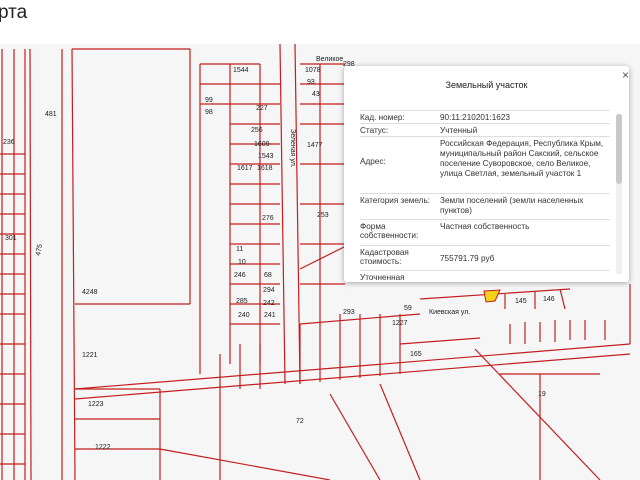 The height and width of the screenshot is (480, 640). What do you see at coordinates (265, 168) in the screenshot?
I see `parcel-label: 1618` at bounding box center [265, 168].